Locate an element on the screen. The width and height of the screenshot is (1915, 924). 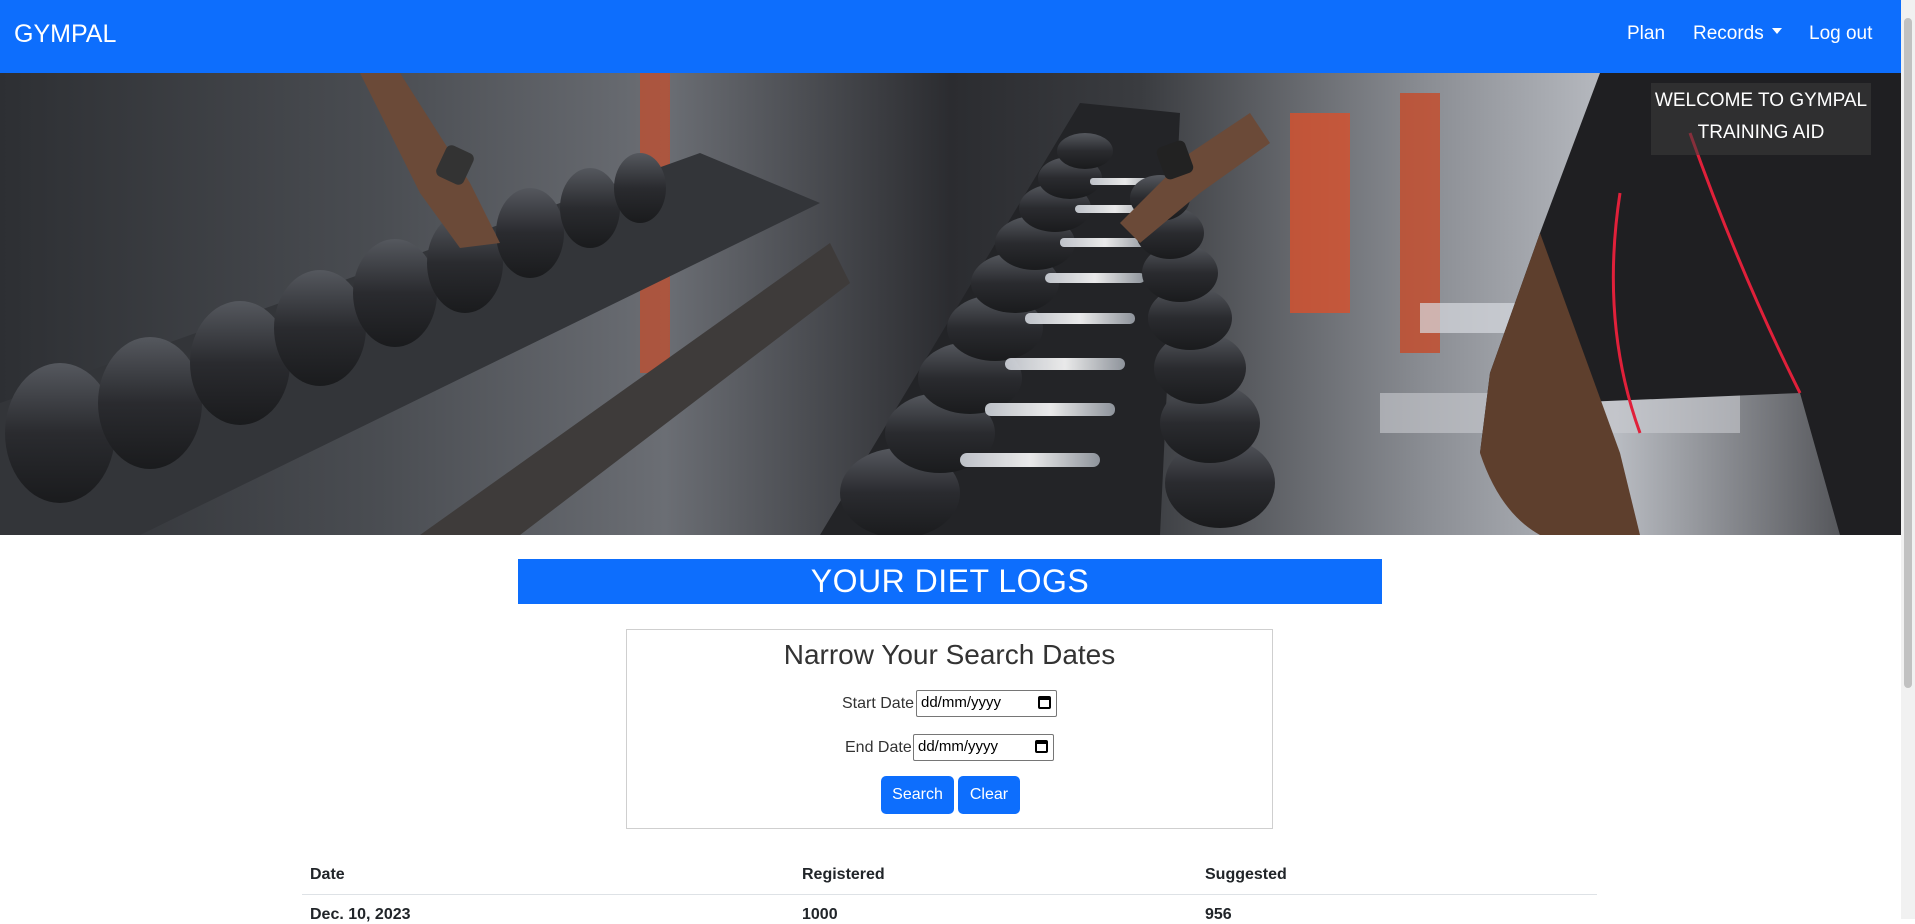
scrollbar-thumb is located at coordinates (1908, 353).